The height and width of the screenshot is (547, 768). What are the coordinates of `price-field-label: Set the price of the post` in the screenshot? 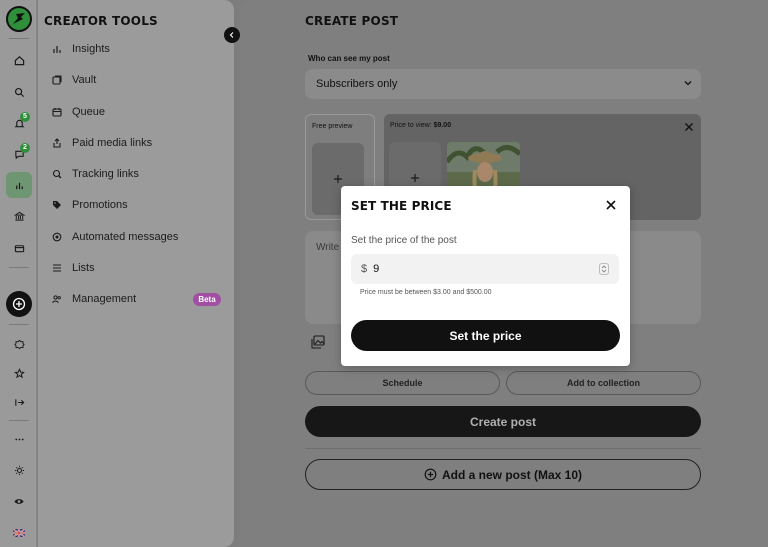 It's located at (404, 240).